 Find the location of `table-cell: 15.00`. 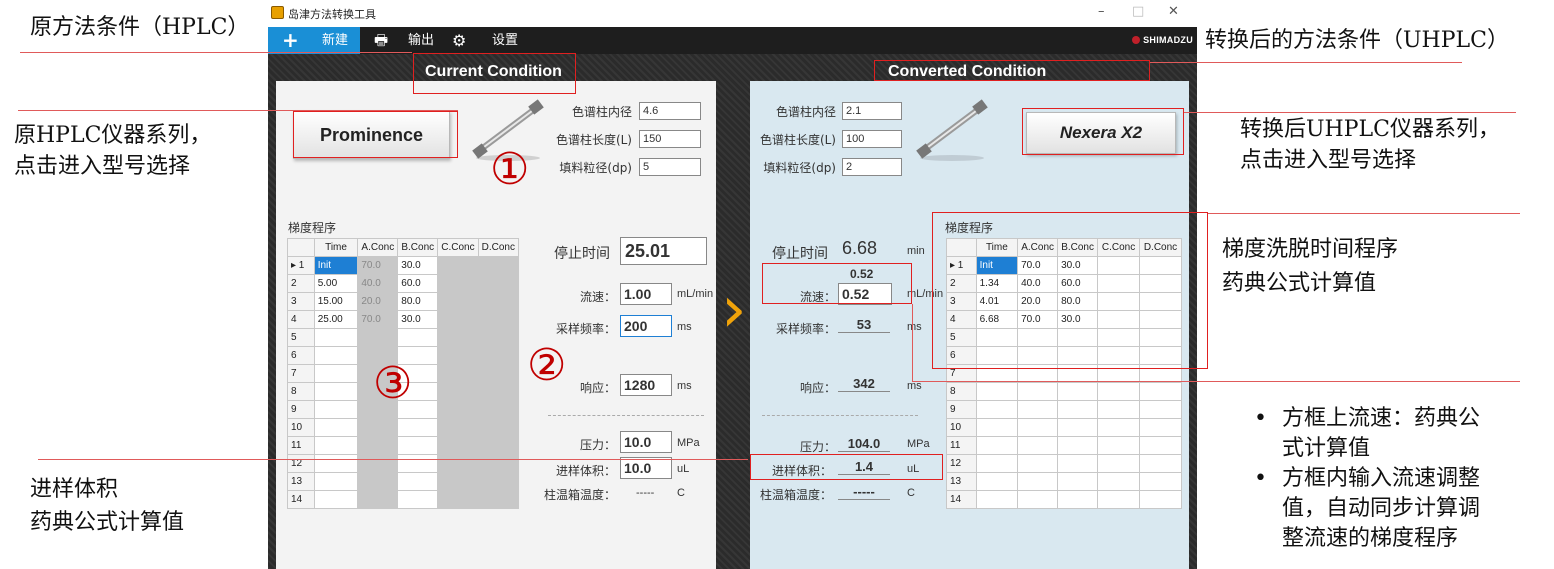

table-cell: 15.00 is located at coordinates (336, 301).